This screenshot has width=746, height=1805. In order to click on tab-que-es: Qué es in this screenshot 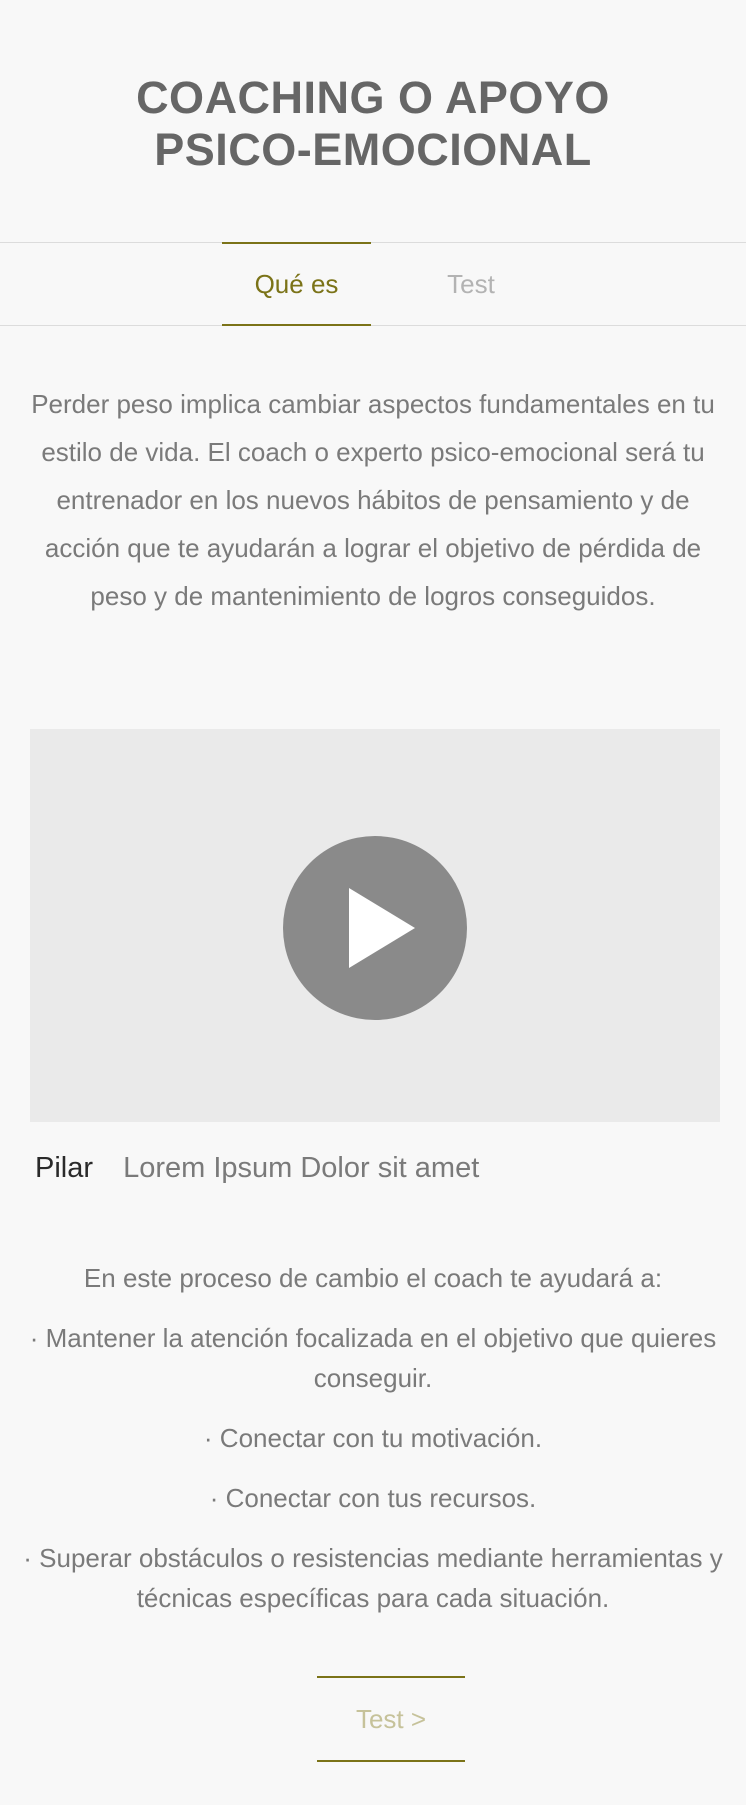, I will do `click(296, 284)`.